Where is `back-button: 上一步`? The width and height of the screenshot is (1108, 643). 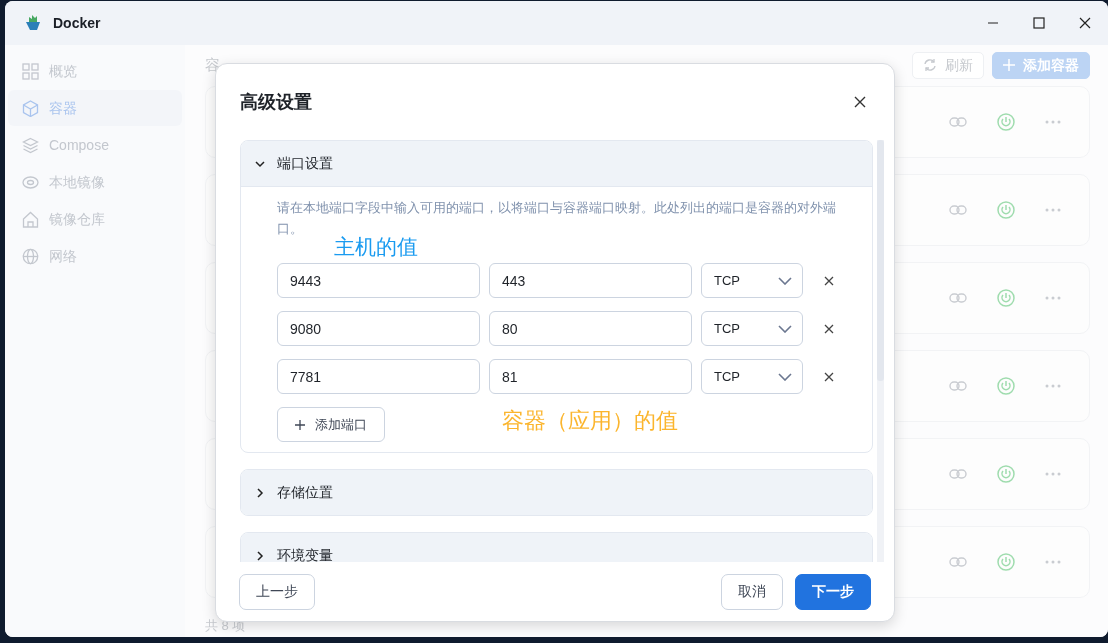
back-button: 上一步 is located at coordinates (277, 591).